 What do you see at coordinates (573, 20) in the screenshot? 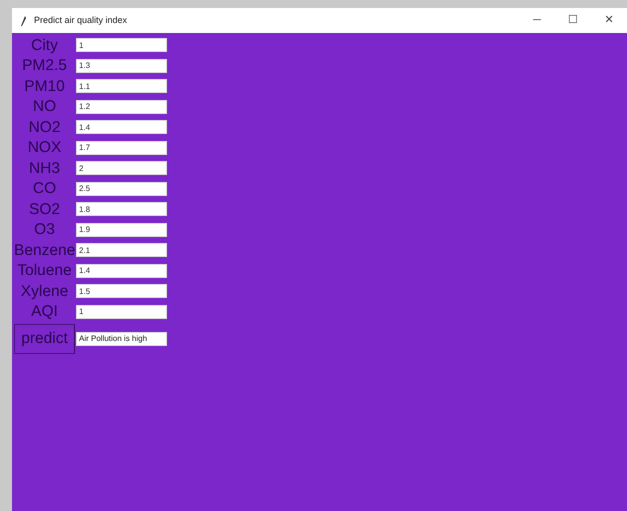
I see `maximize-button: ☐` at bounding box center [573, 20].